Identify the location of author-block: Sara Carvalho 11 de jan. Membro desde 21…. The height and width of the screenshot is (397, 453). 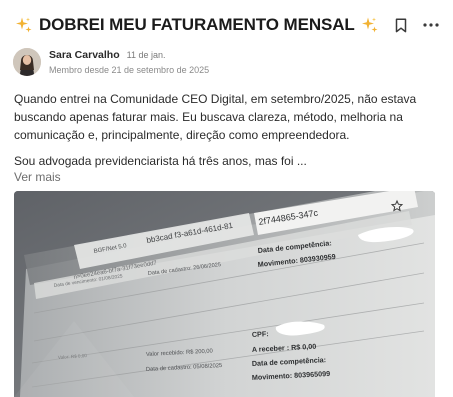
(111, 62).